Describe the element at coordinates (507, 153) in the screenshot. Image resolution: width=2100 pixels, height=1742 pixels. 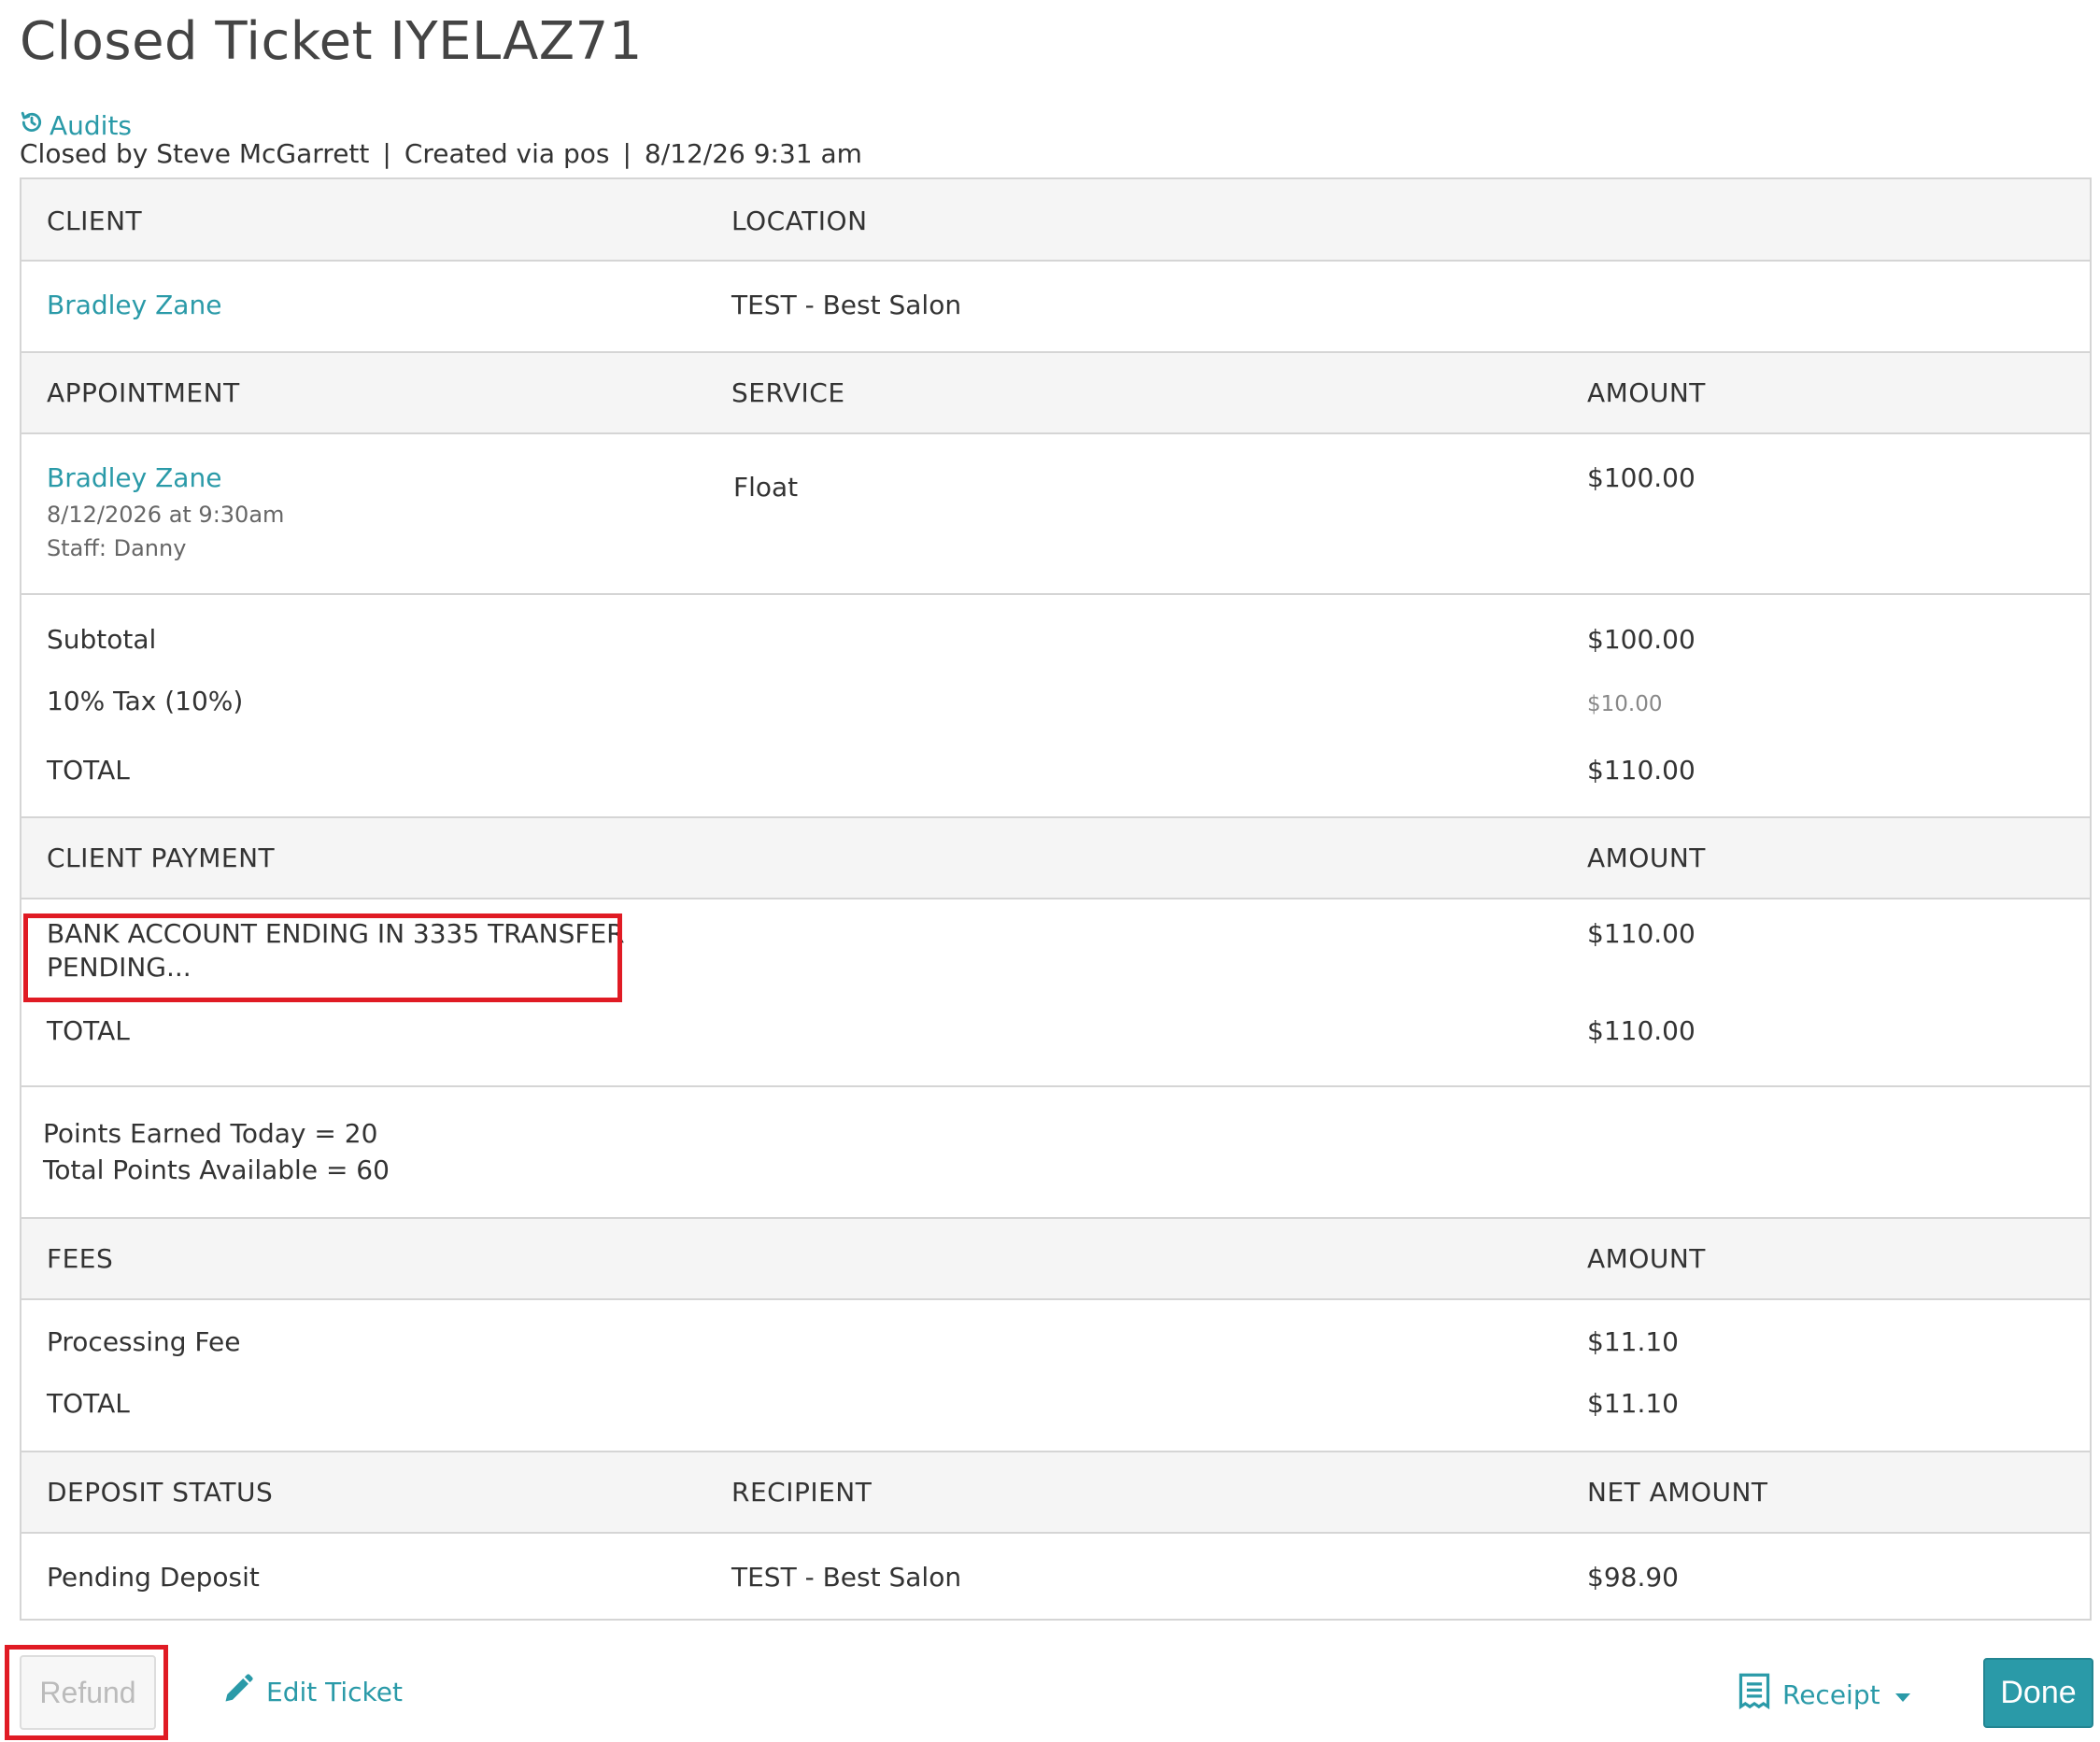
I see `created-via: Created via pos` at that location.